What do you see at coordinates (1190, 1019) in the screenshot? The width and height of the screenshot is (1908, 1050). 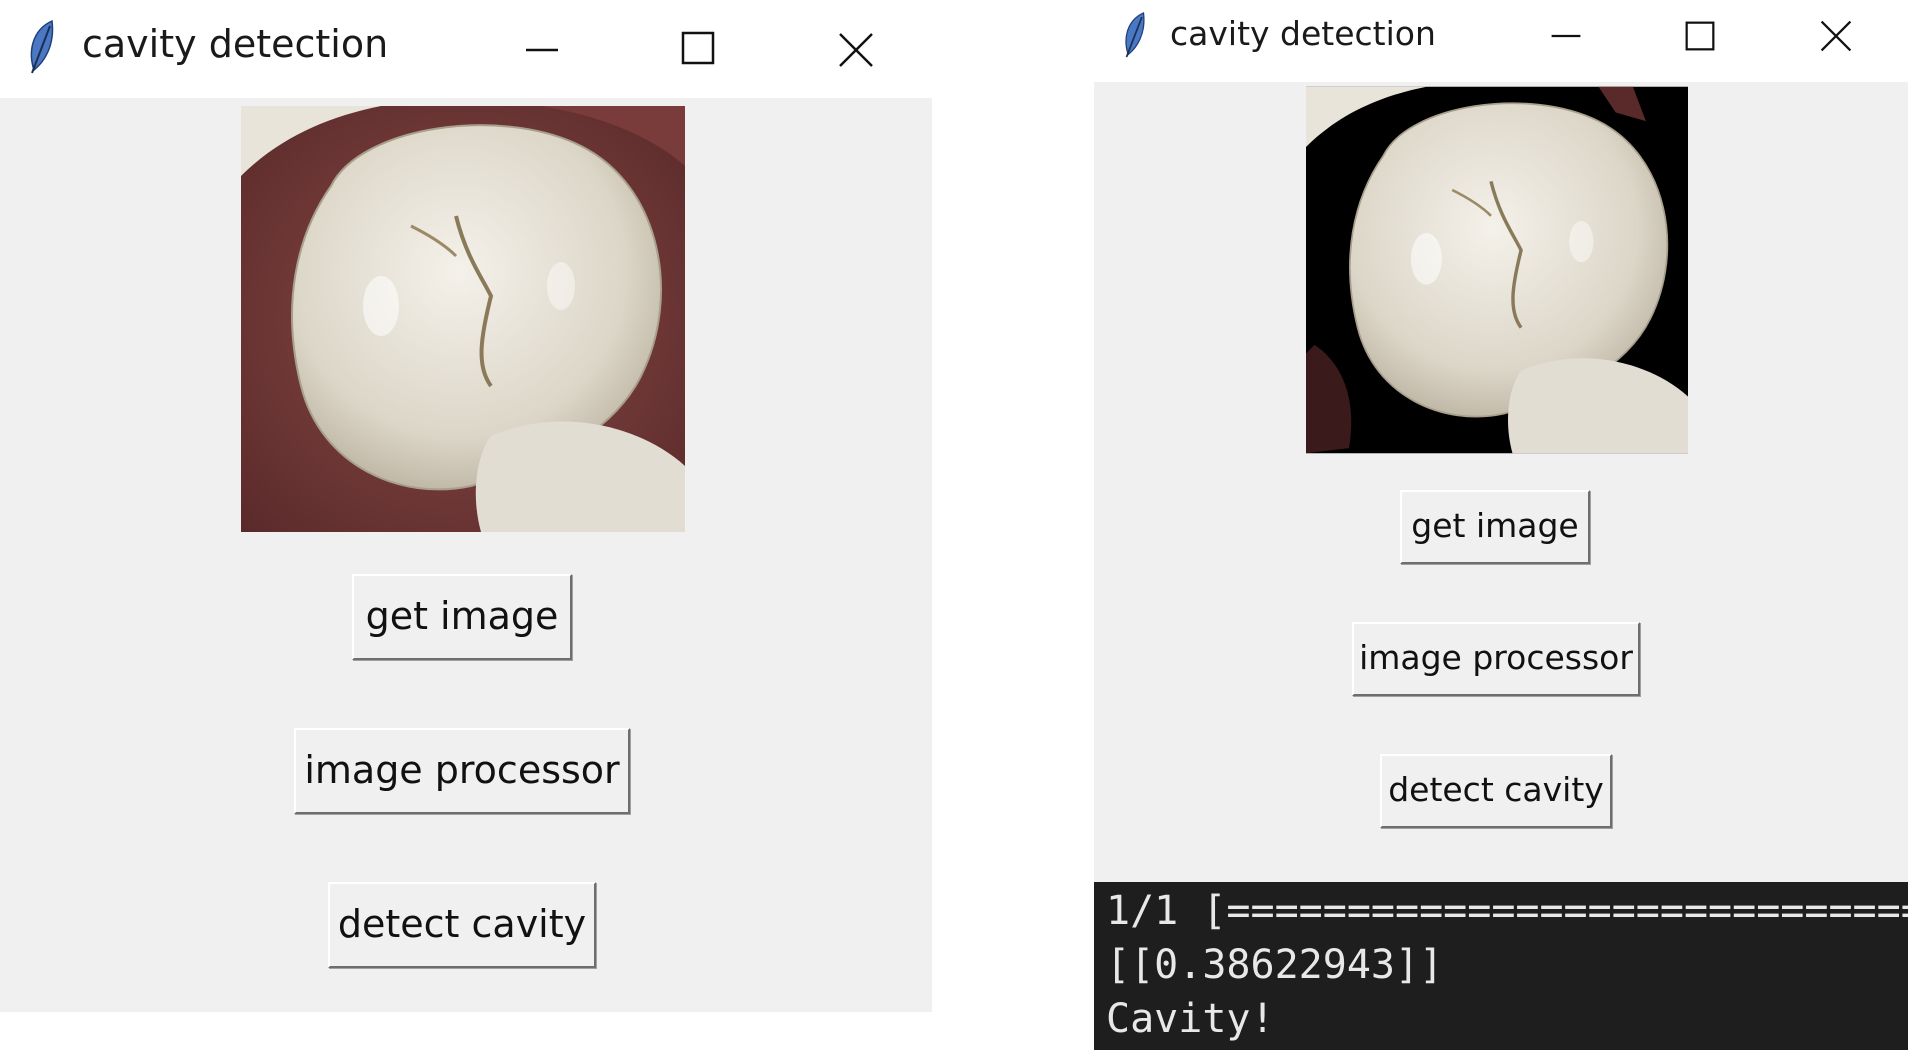 I see `console-result-line: Cavity!` at bounding box center [1190, 1019].